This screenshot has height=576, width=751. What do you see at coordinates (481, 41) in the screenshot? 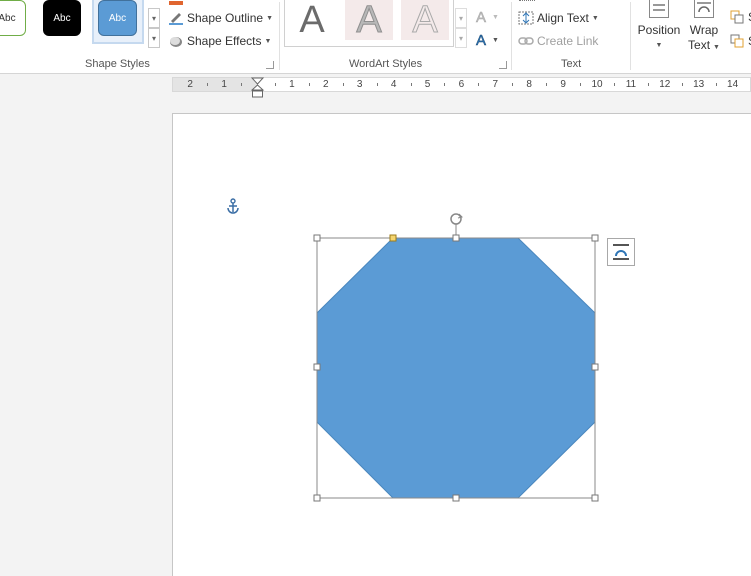
I see `text-effects-icon: A` at bounding box center [481, 41].